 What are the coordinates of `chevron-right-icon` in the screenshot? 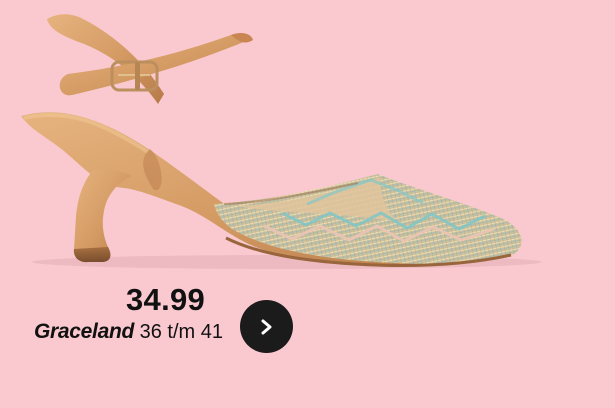 It's located at (266, 326).